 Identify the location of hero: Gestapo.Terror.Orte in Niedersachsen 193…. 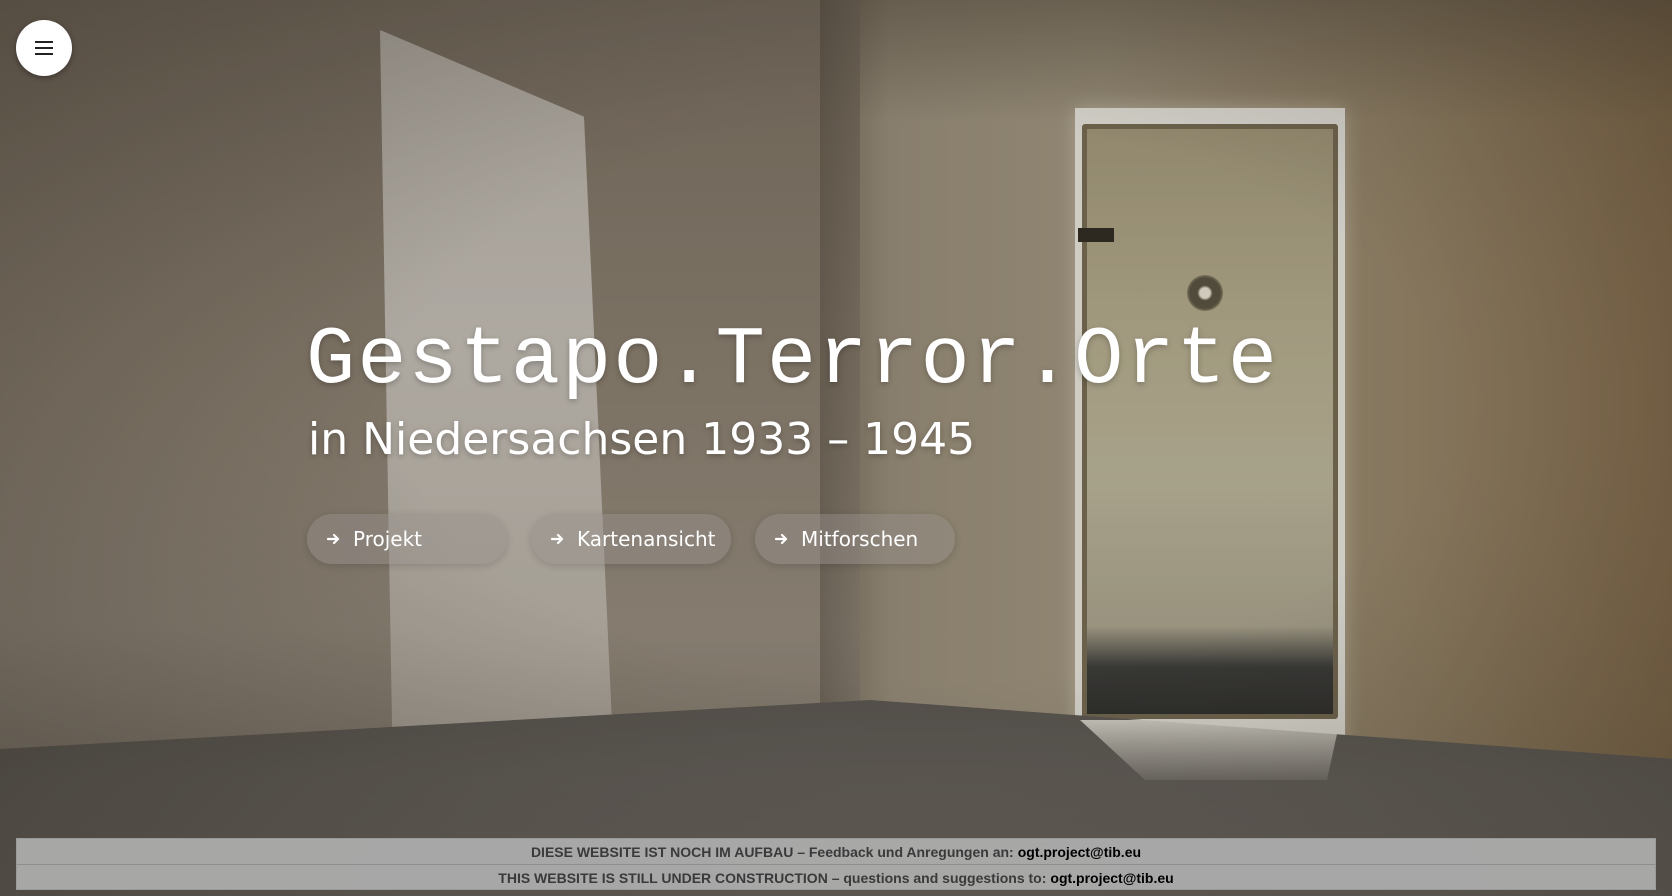
(792, 390).